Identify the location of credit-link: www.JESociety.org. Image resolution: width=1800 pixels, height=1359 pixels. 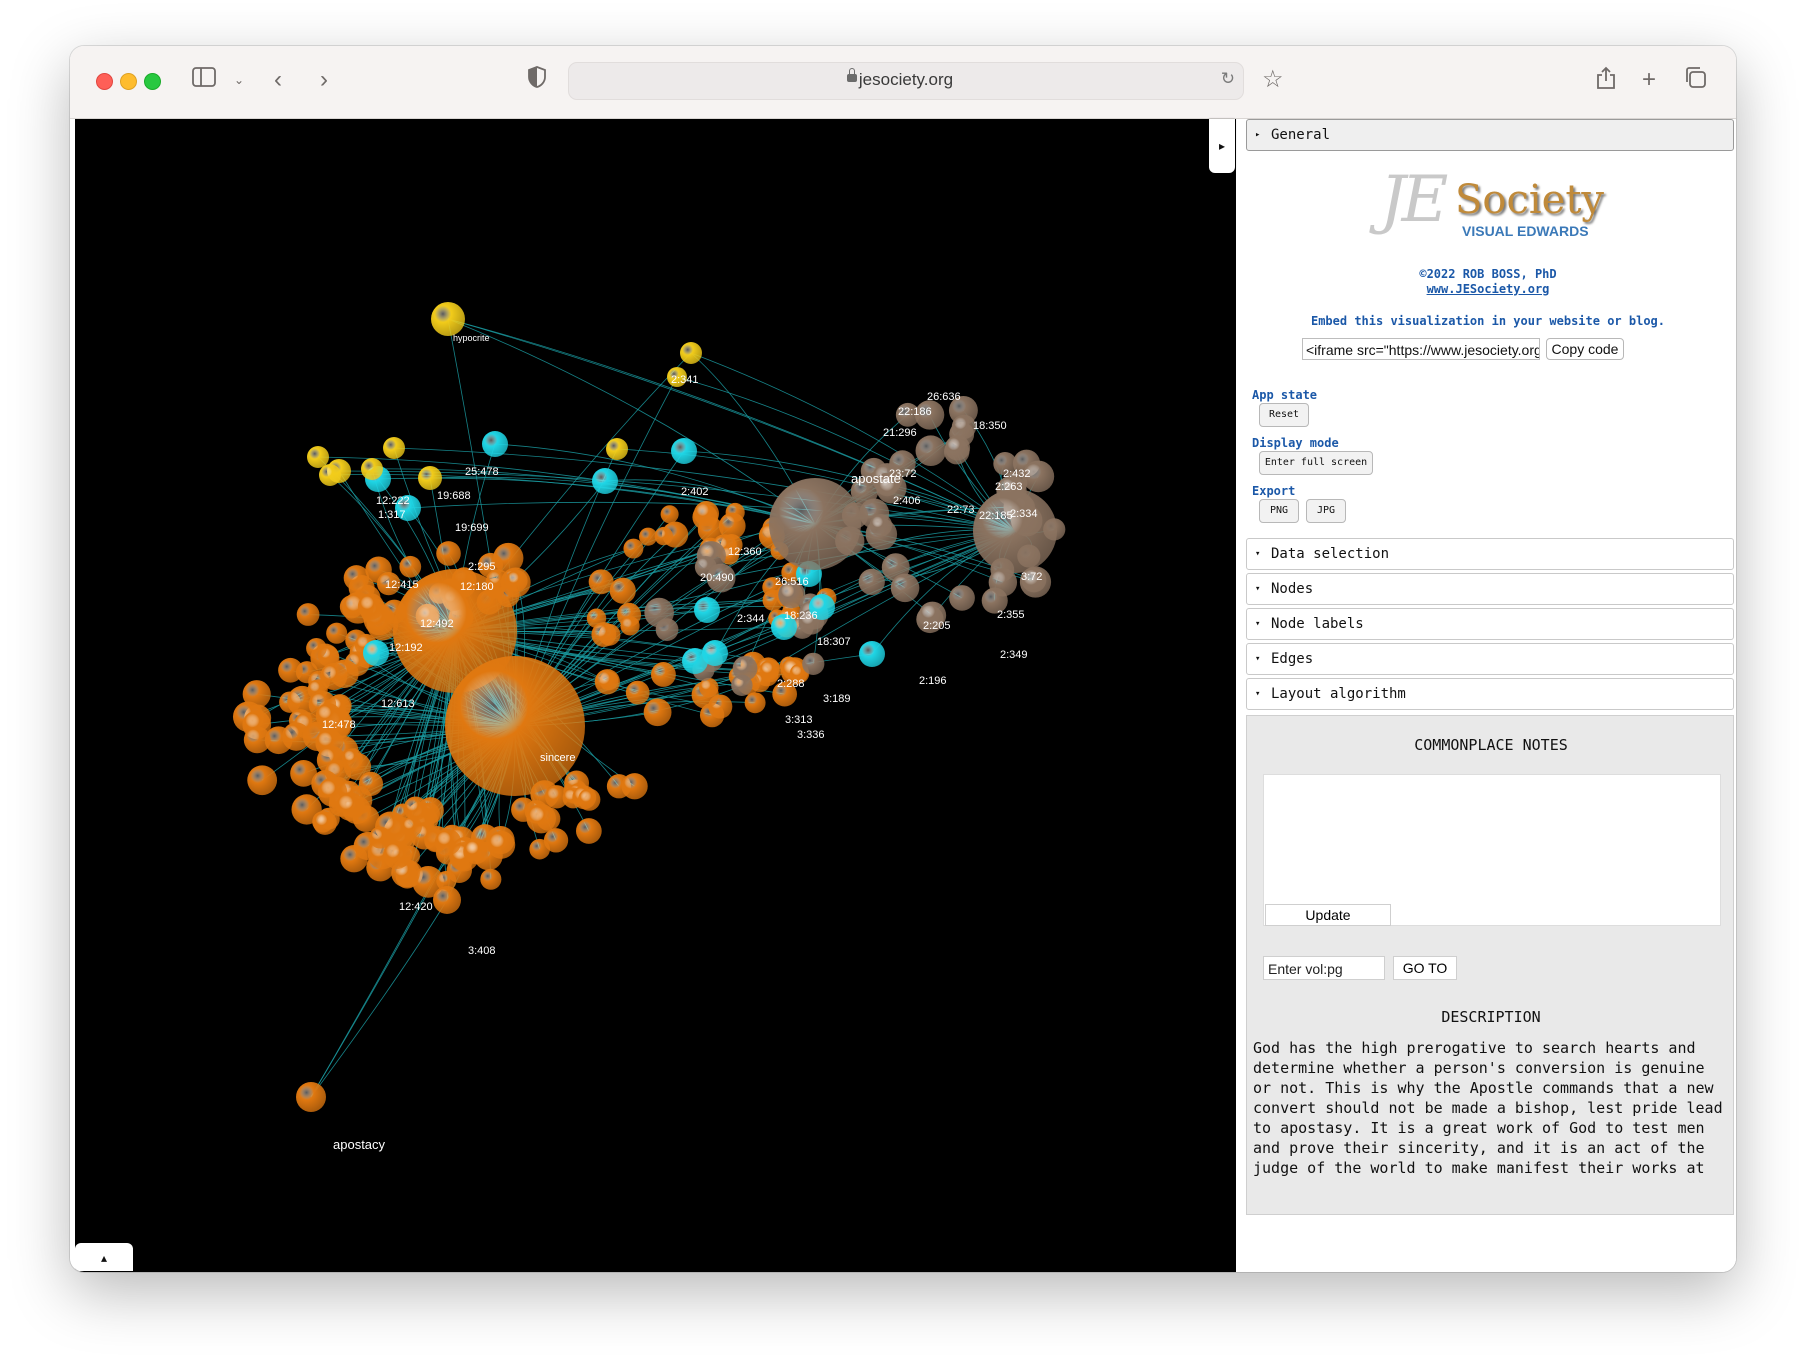
(1488, 289).